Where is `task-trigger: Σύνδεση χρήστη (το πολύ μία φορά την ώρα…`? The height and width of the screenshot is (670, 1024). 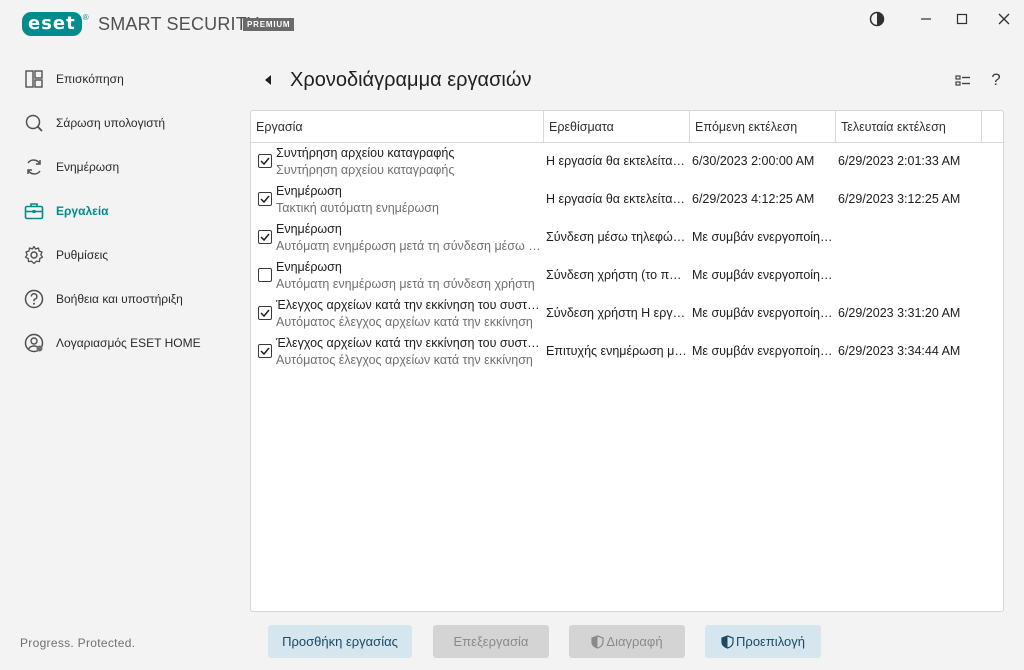 task-trigger: Σύνδεση χρήστη (το πολύ μία φορά την ώρα… is located at coordinates (616, 275).